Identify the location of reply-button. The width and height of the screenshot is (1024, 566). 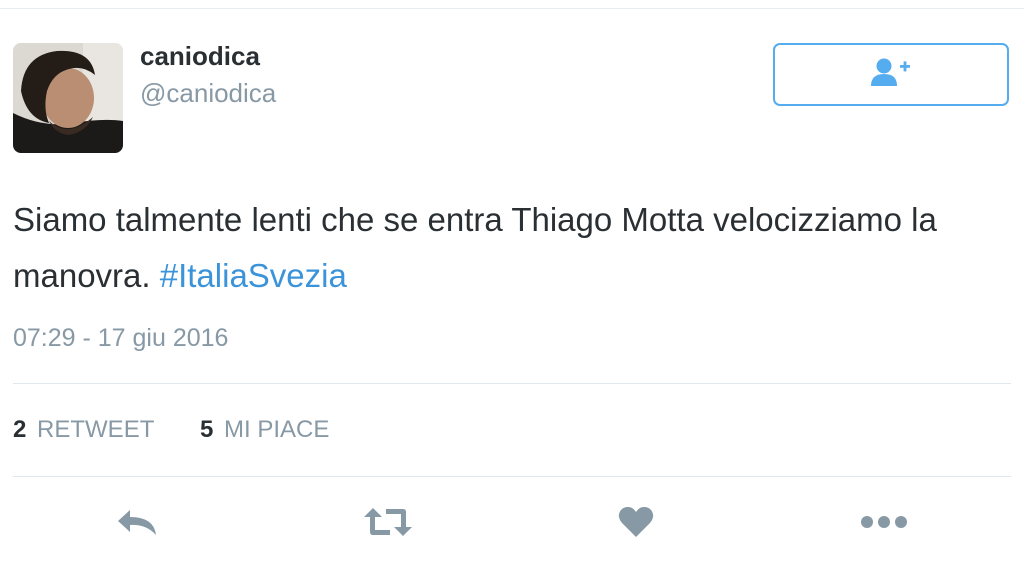
(137, 522).